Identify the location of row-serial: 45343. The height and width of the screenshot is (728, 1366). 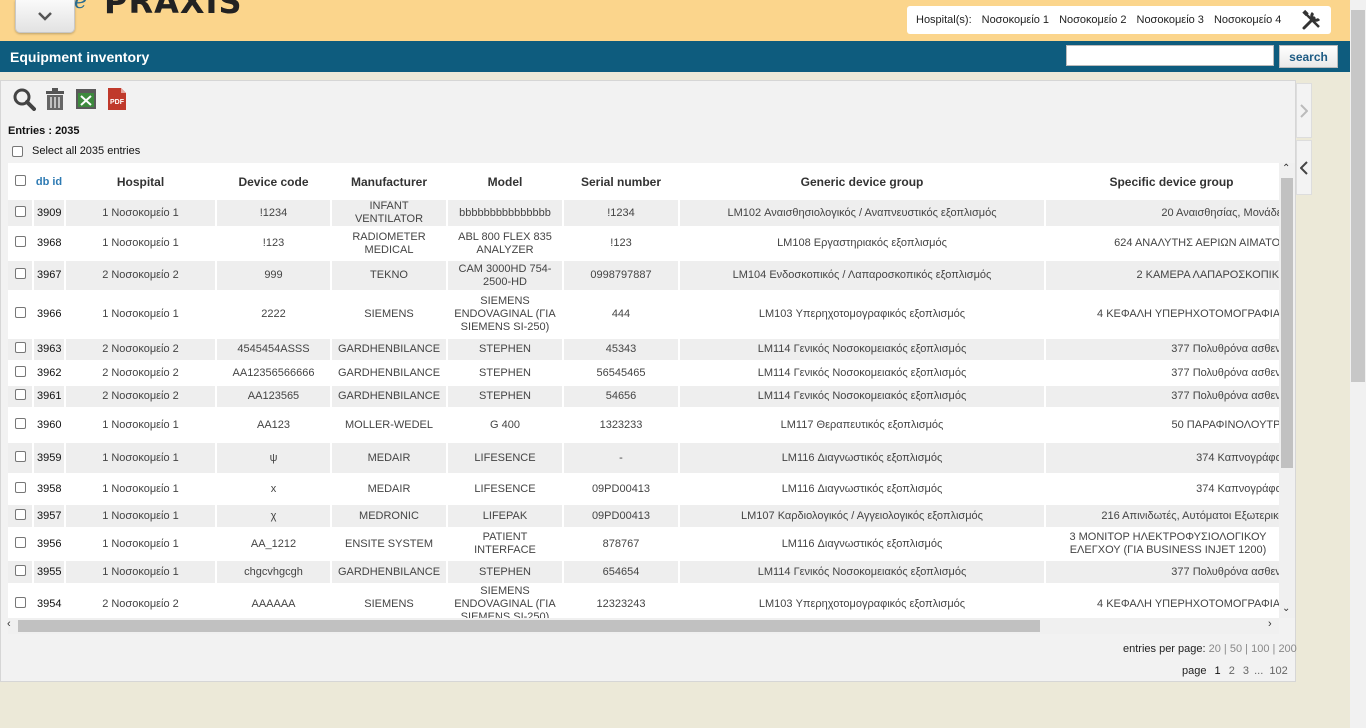
(621, 350).